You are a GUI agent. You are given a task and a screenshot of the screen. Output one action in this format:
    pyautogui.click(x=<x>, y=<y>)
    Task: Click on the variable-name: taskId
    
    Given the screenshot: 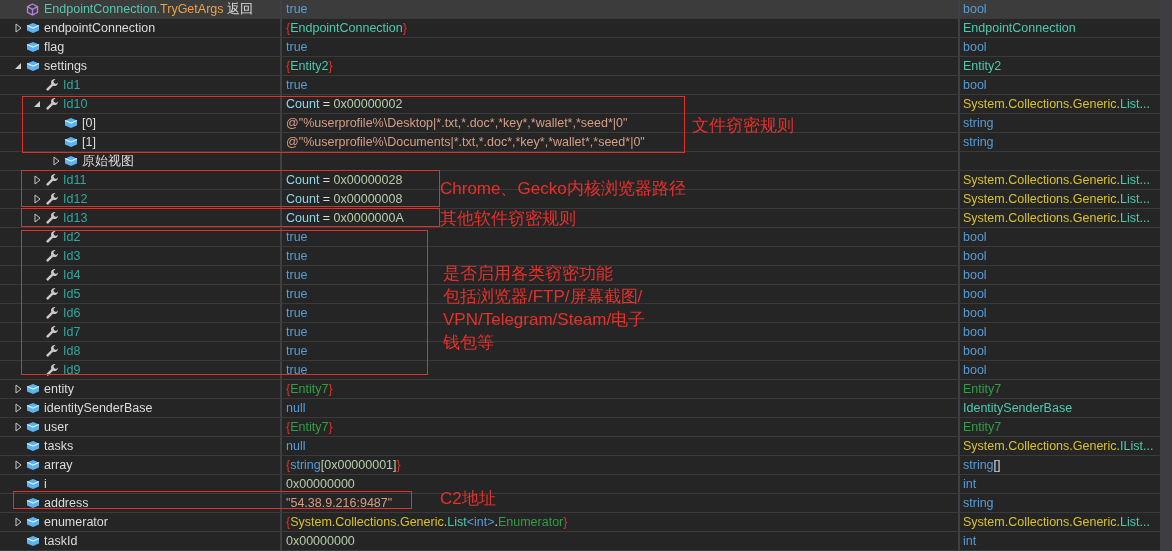 What is the action you would take?
    pyautogui.click(x=61, y=541)
    